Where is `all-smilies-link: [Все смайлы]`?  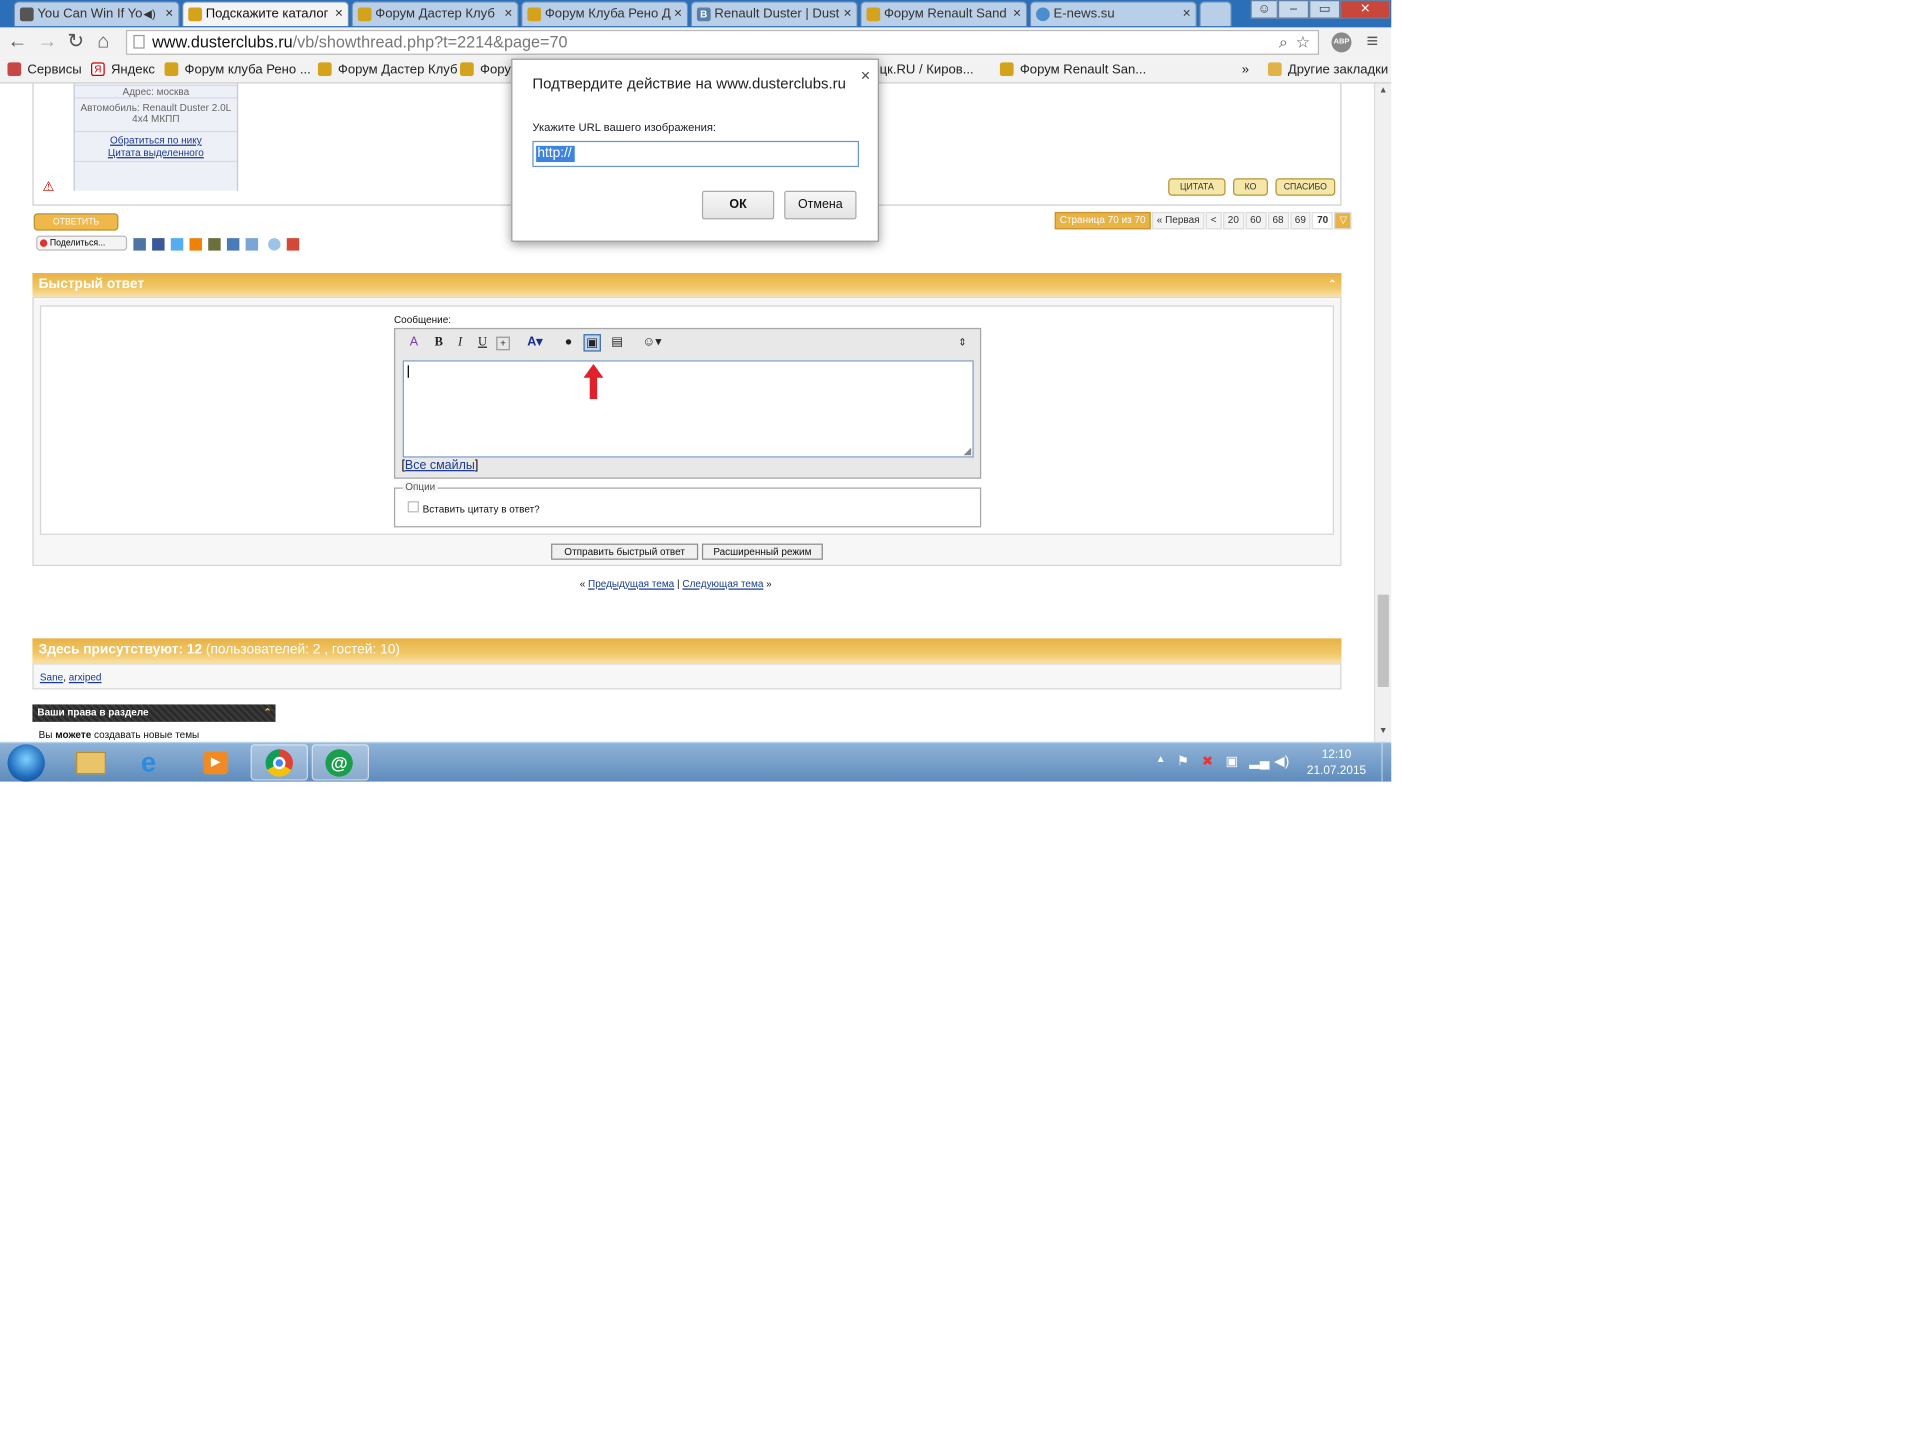 all-smilies-link: [Все смайлы] is located at coordinates (439, 466).